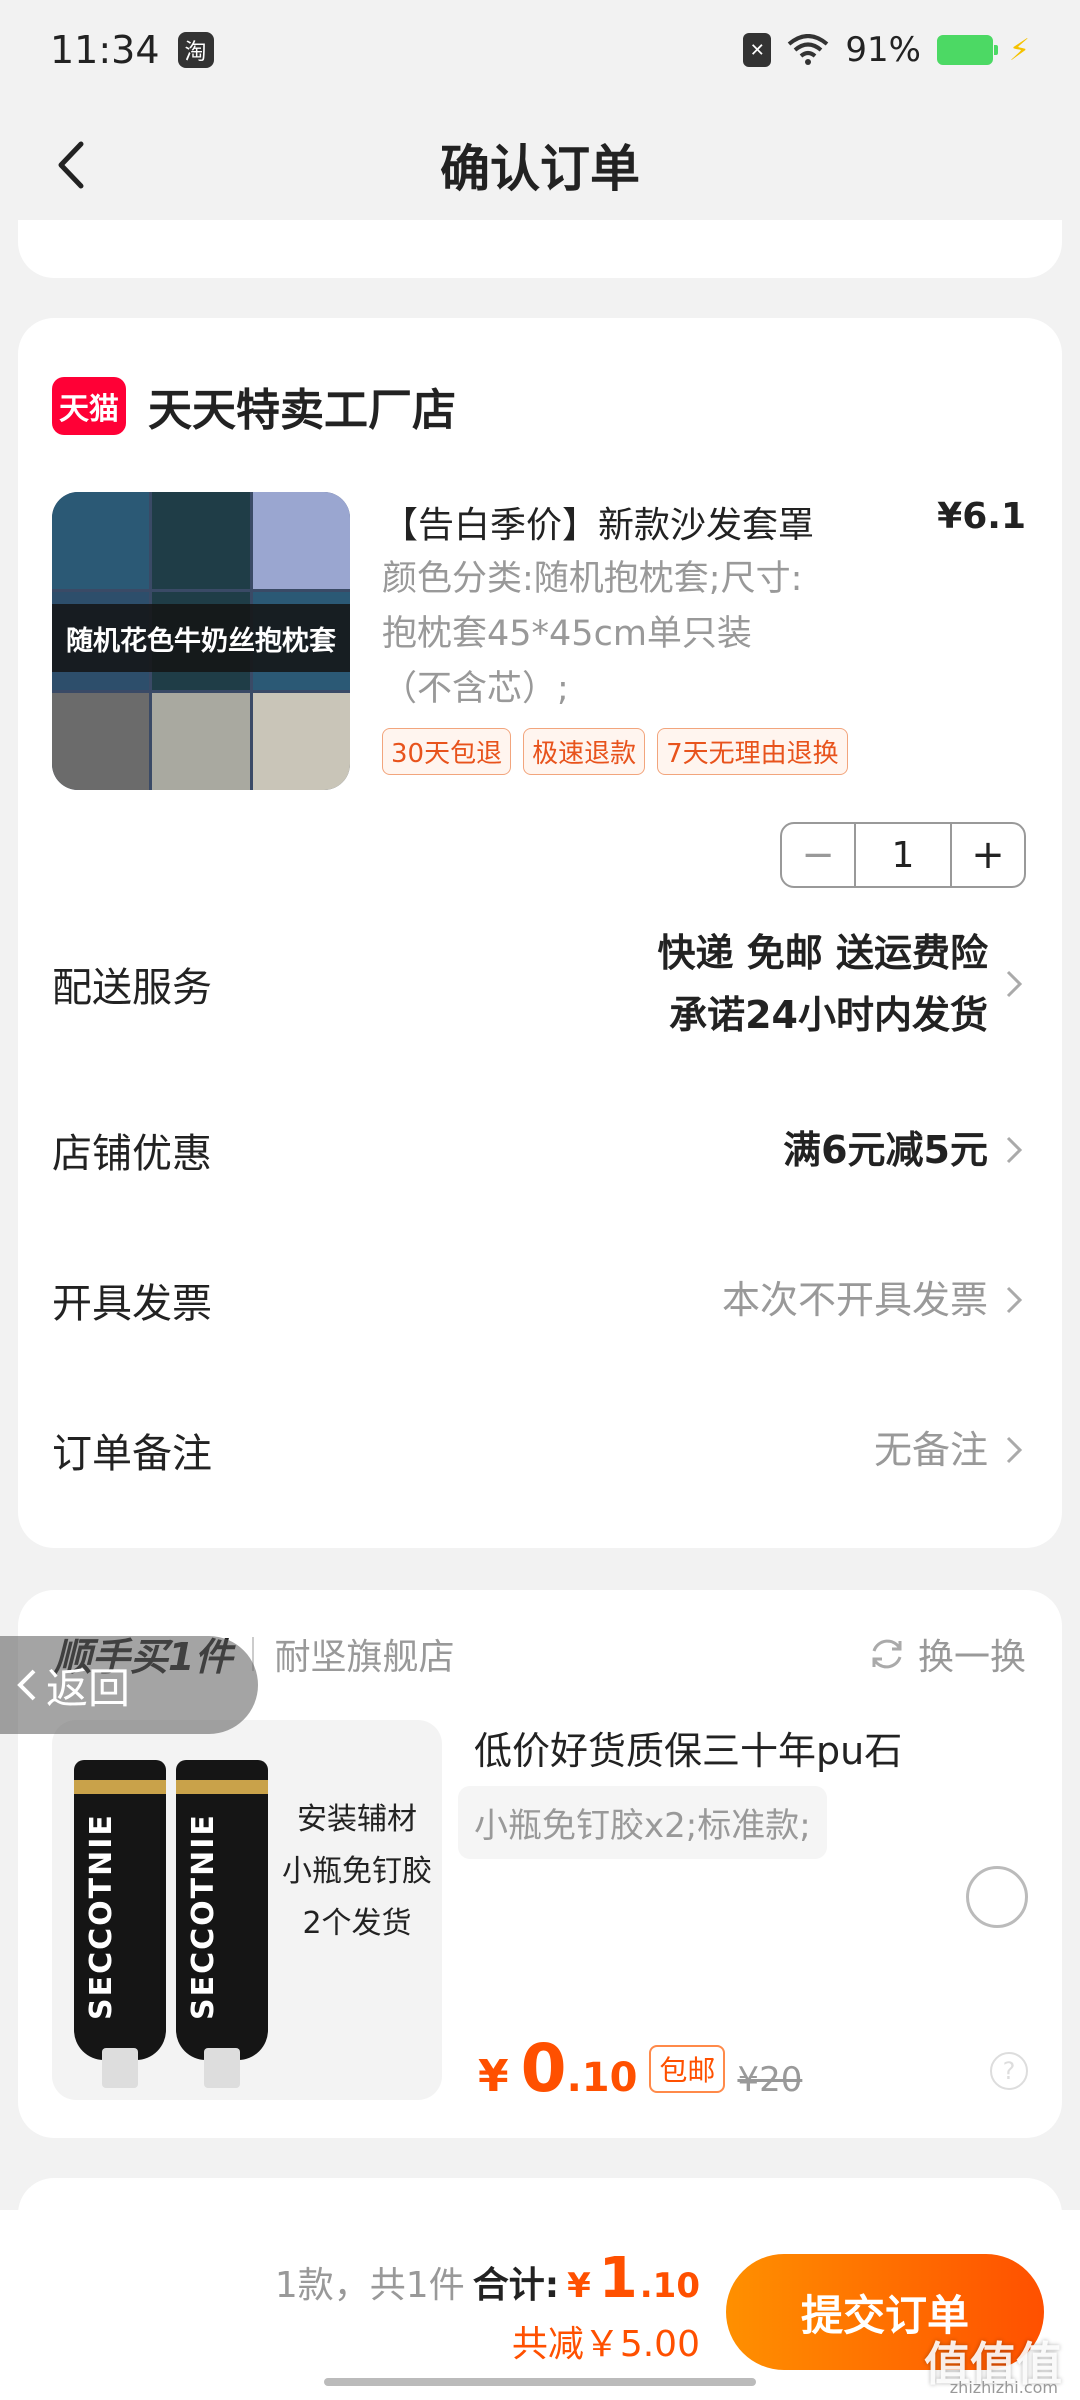  Describe the element at coordinates (883, 50) in the screenshot. I see `battery-percent: 91%` at that location.